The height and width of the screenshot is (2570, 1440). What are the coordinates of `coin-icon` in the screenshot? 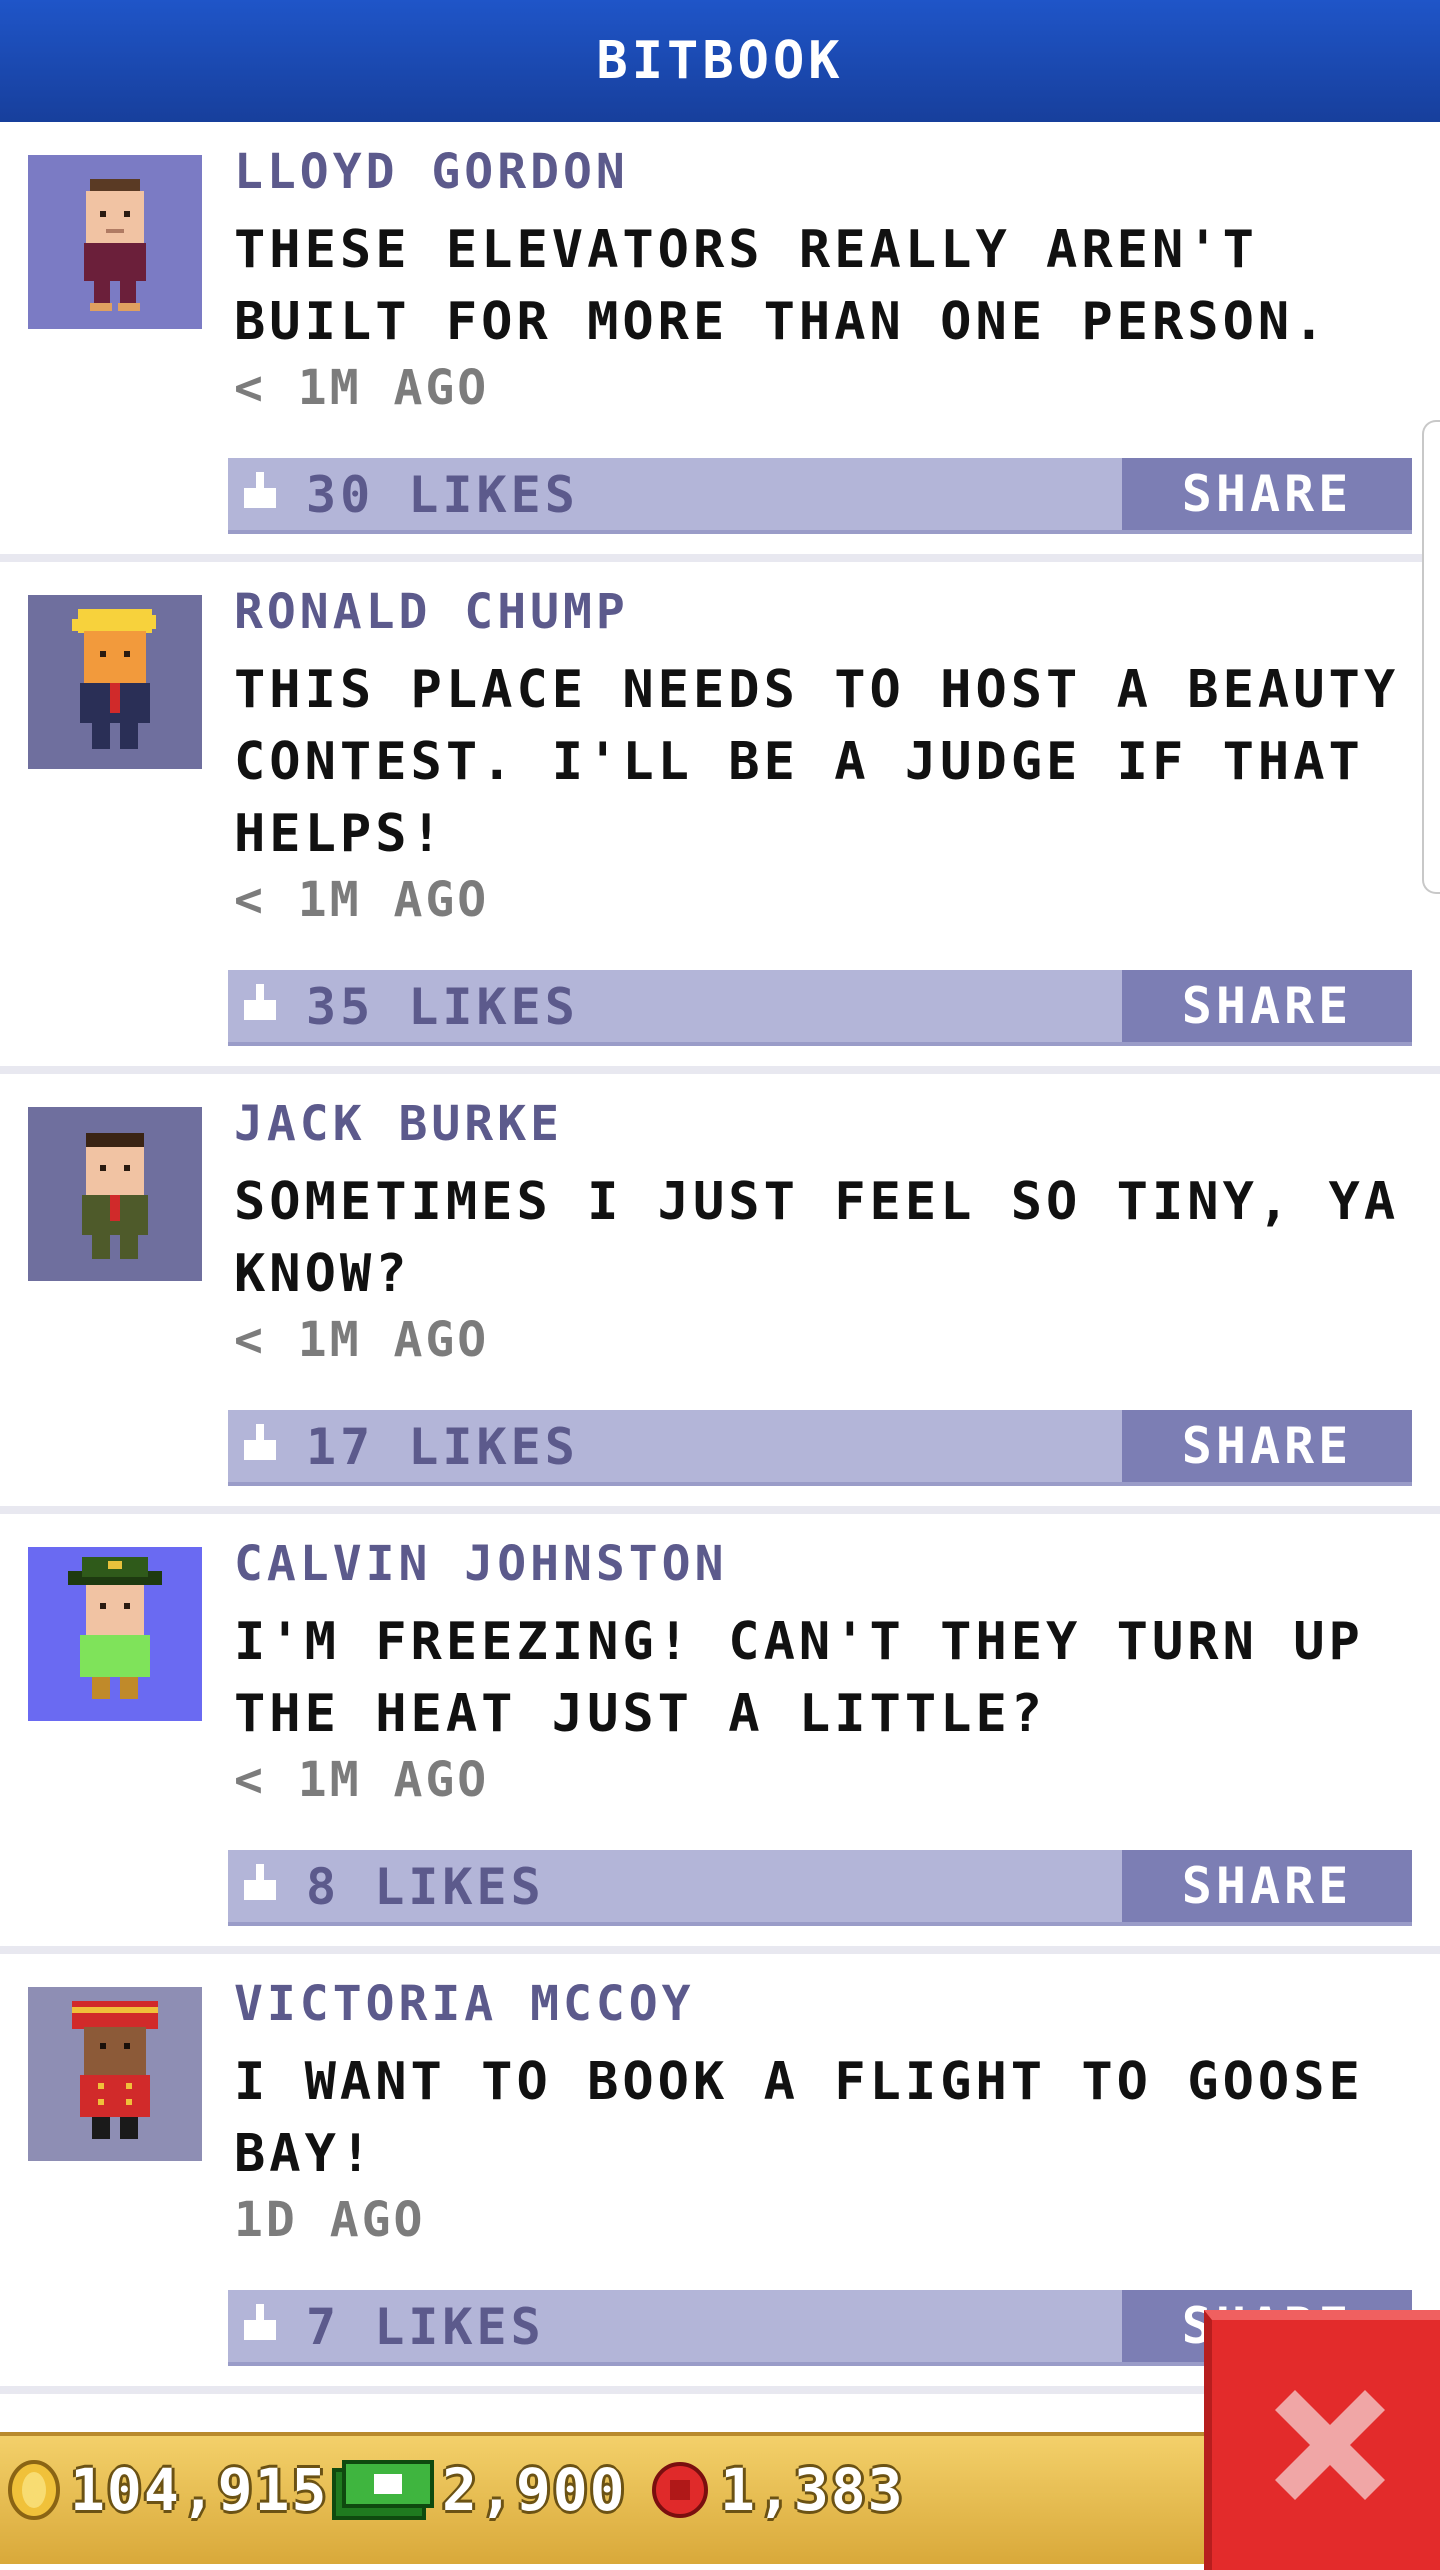 It's located at (34, 2490).